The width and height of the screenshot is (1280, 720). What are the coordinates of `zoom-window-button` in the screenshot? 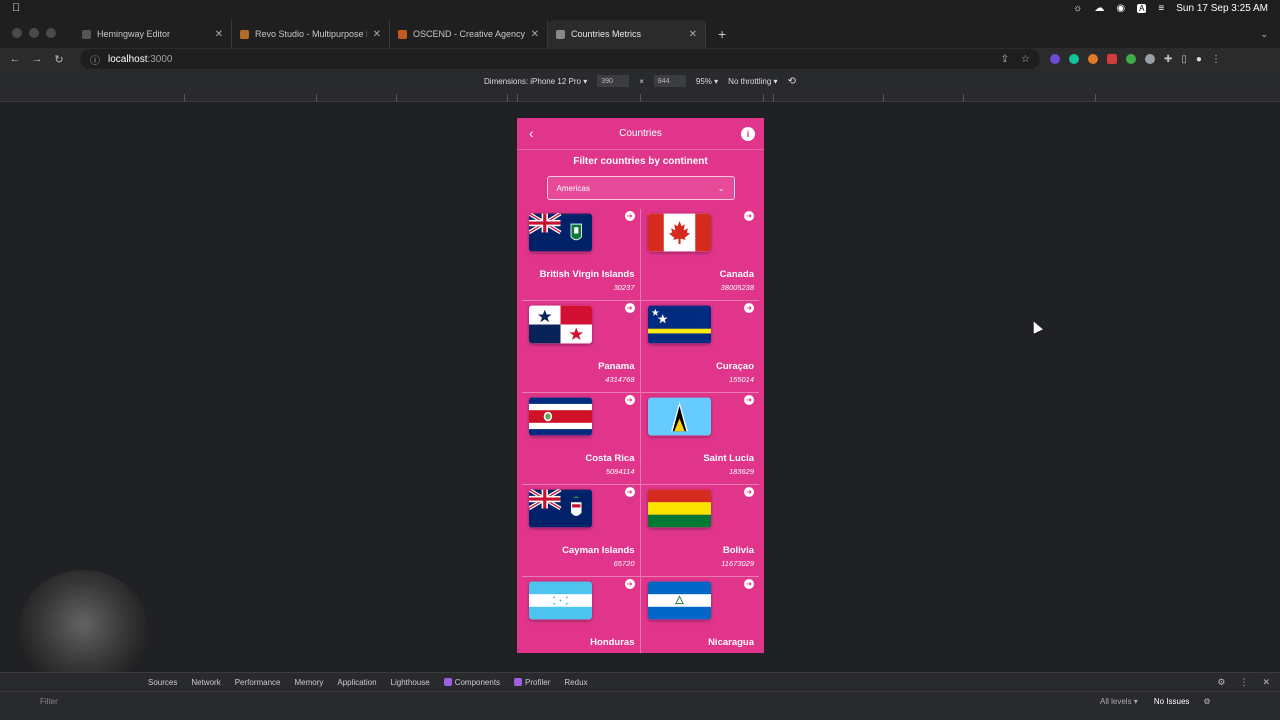 It's located at (51, 33).